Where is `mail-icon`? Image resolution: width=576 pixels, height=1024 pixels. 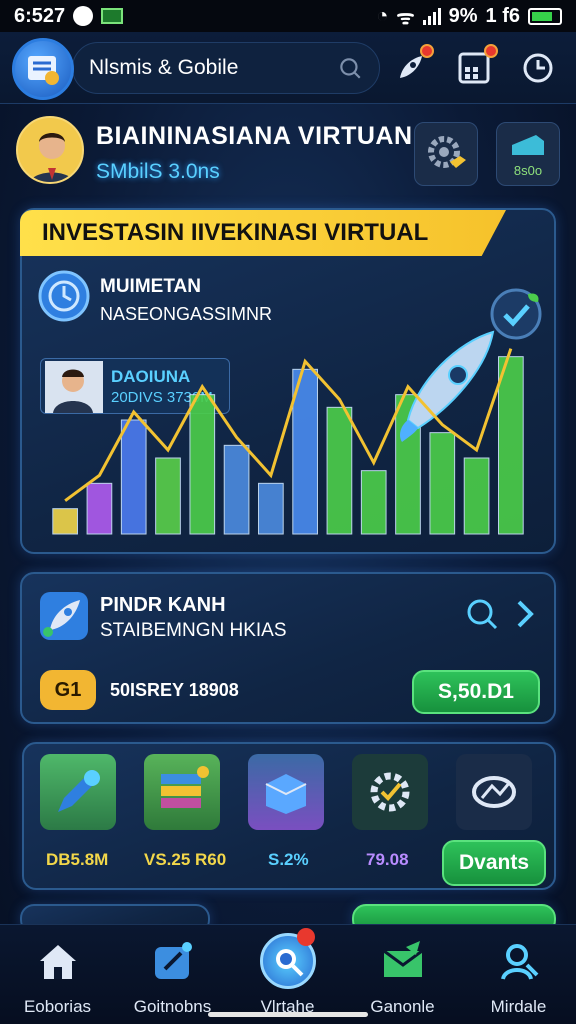 mail-icon is located at coordinates (402, 959).